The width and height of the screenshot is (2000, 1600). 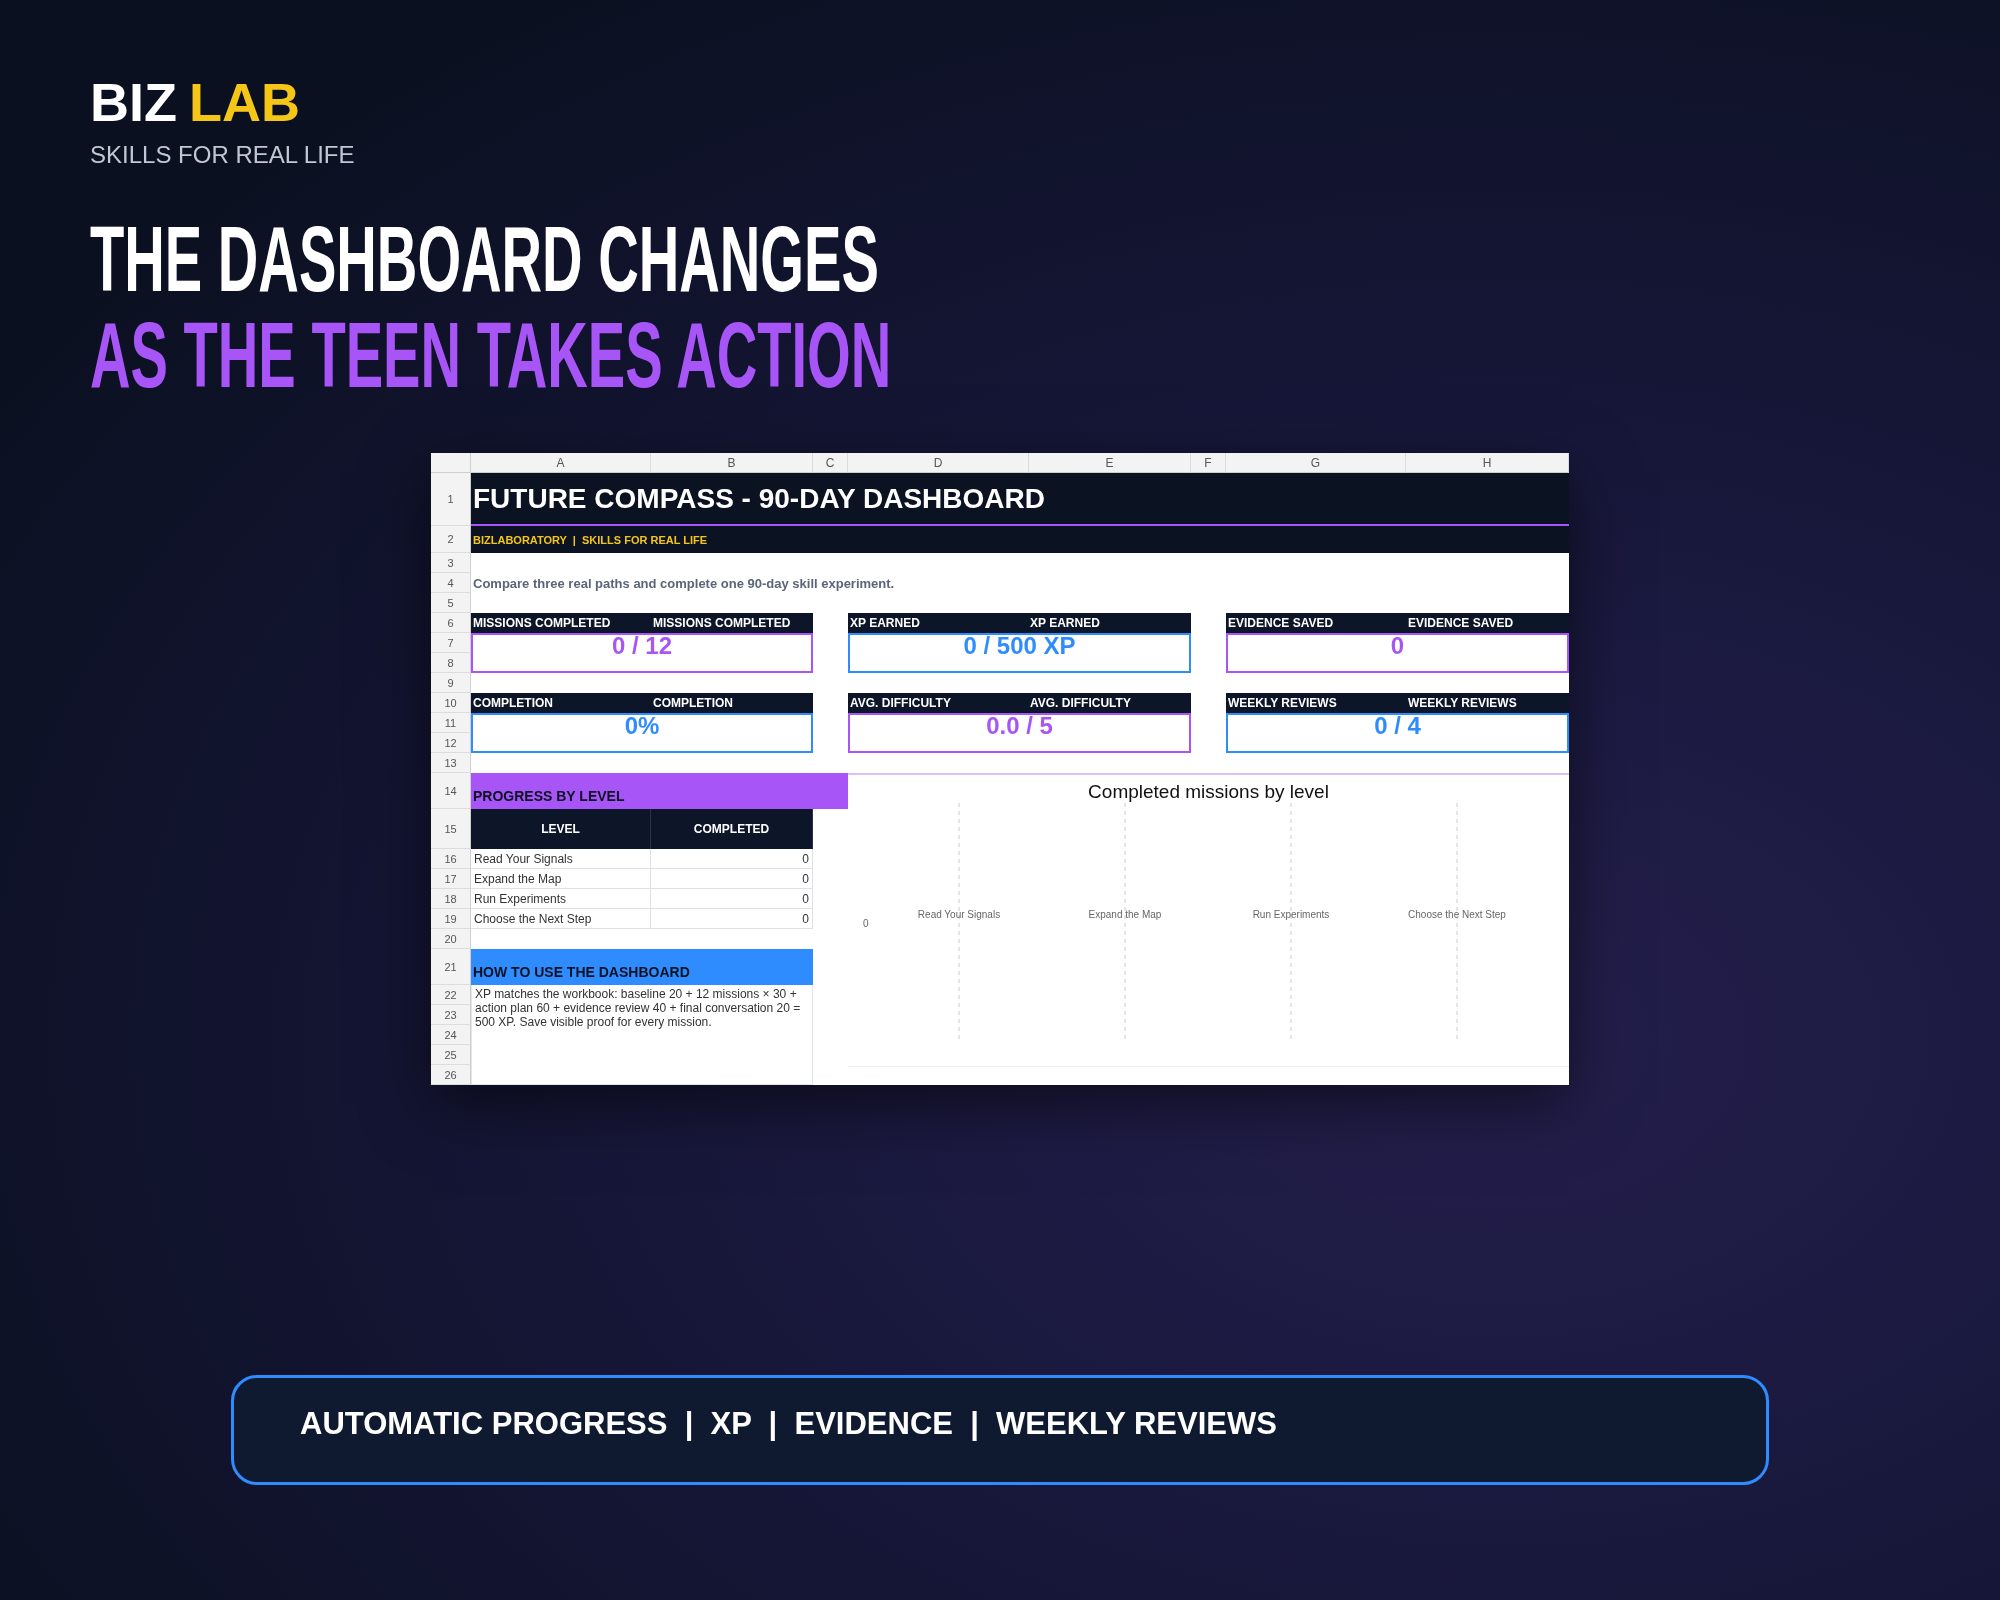 I want to click on axis-tick: 0, so click(x=865, y=923).